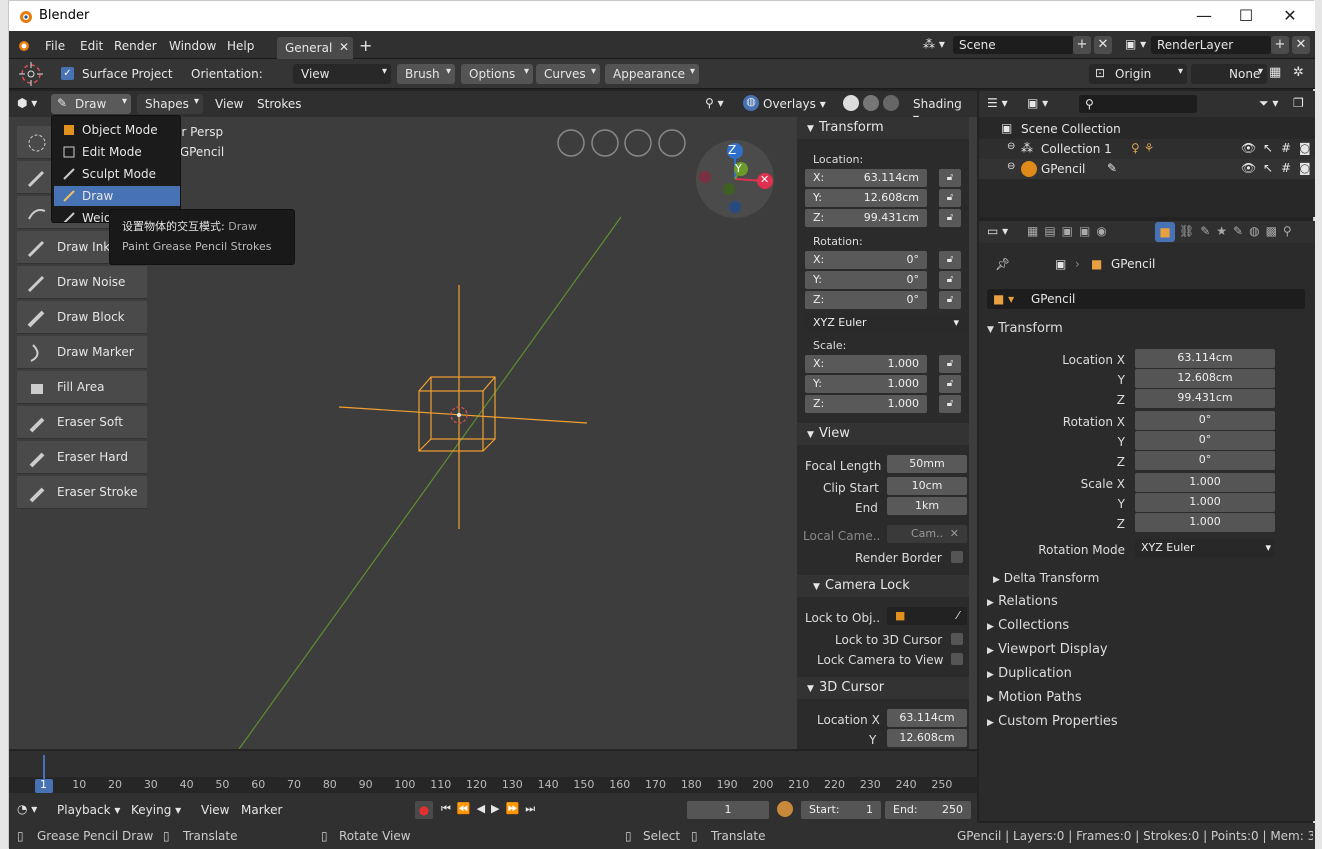 This screenshot has width=1322, height=849. What do you see at coordinates (927, 486) in the screenshot?
I see `clip-start-field: 10cm` at bounding box center [927, 486].